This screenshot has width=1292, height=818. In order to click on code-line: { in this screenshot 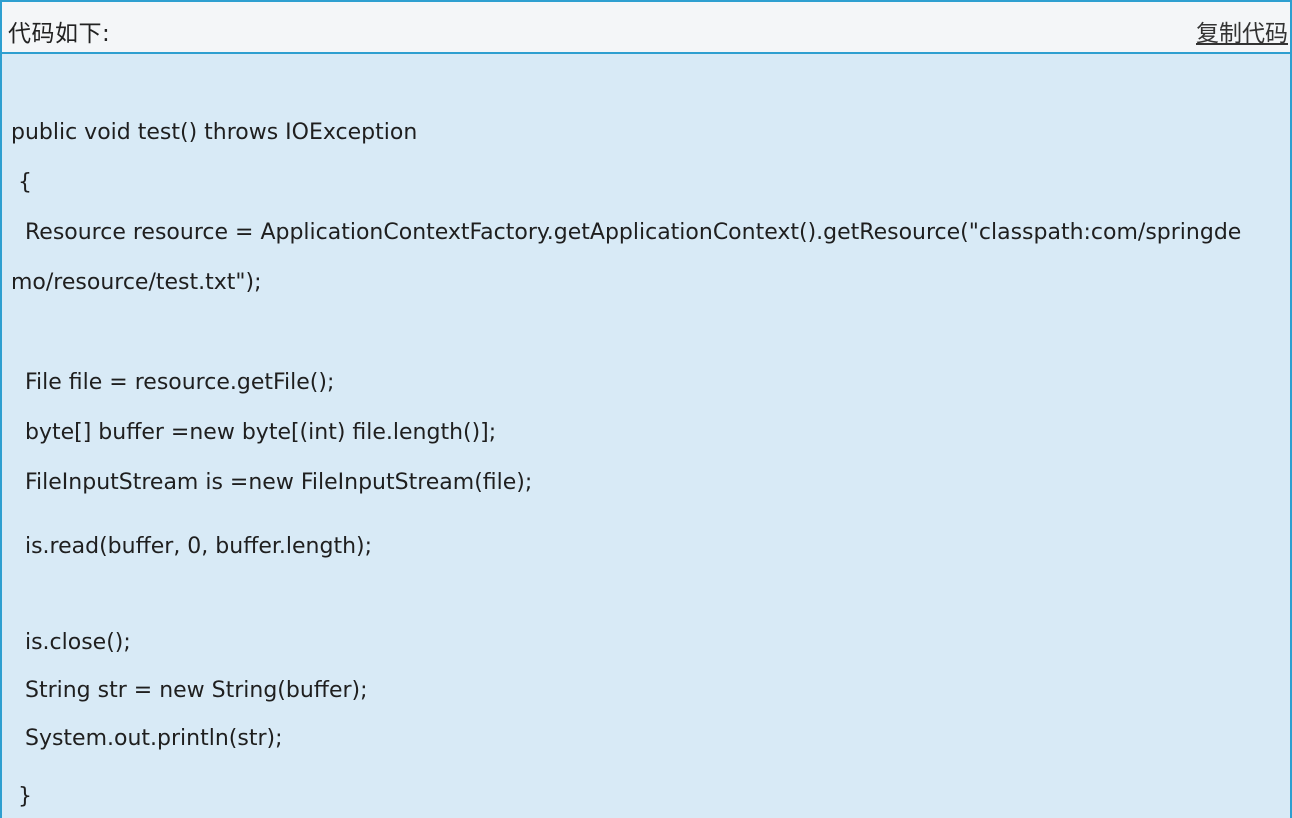, I will do `click(21, 182)`.